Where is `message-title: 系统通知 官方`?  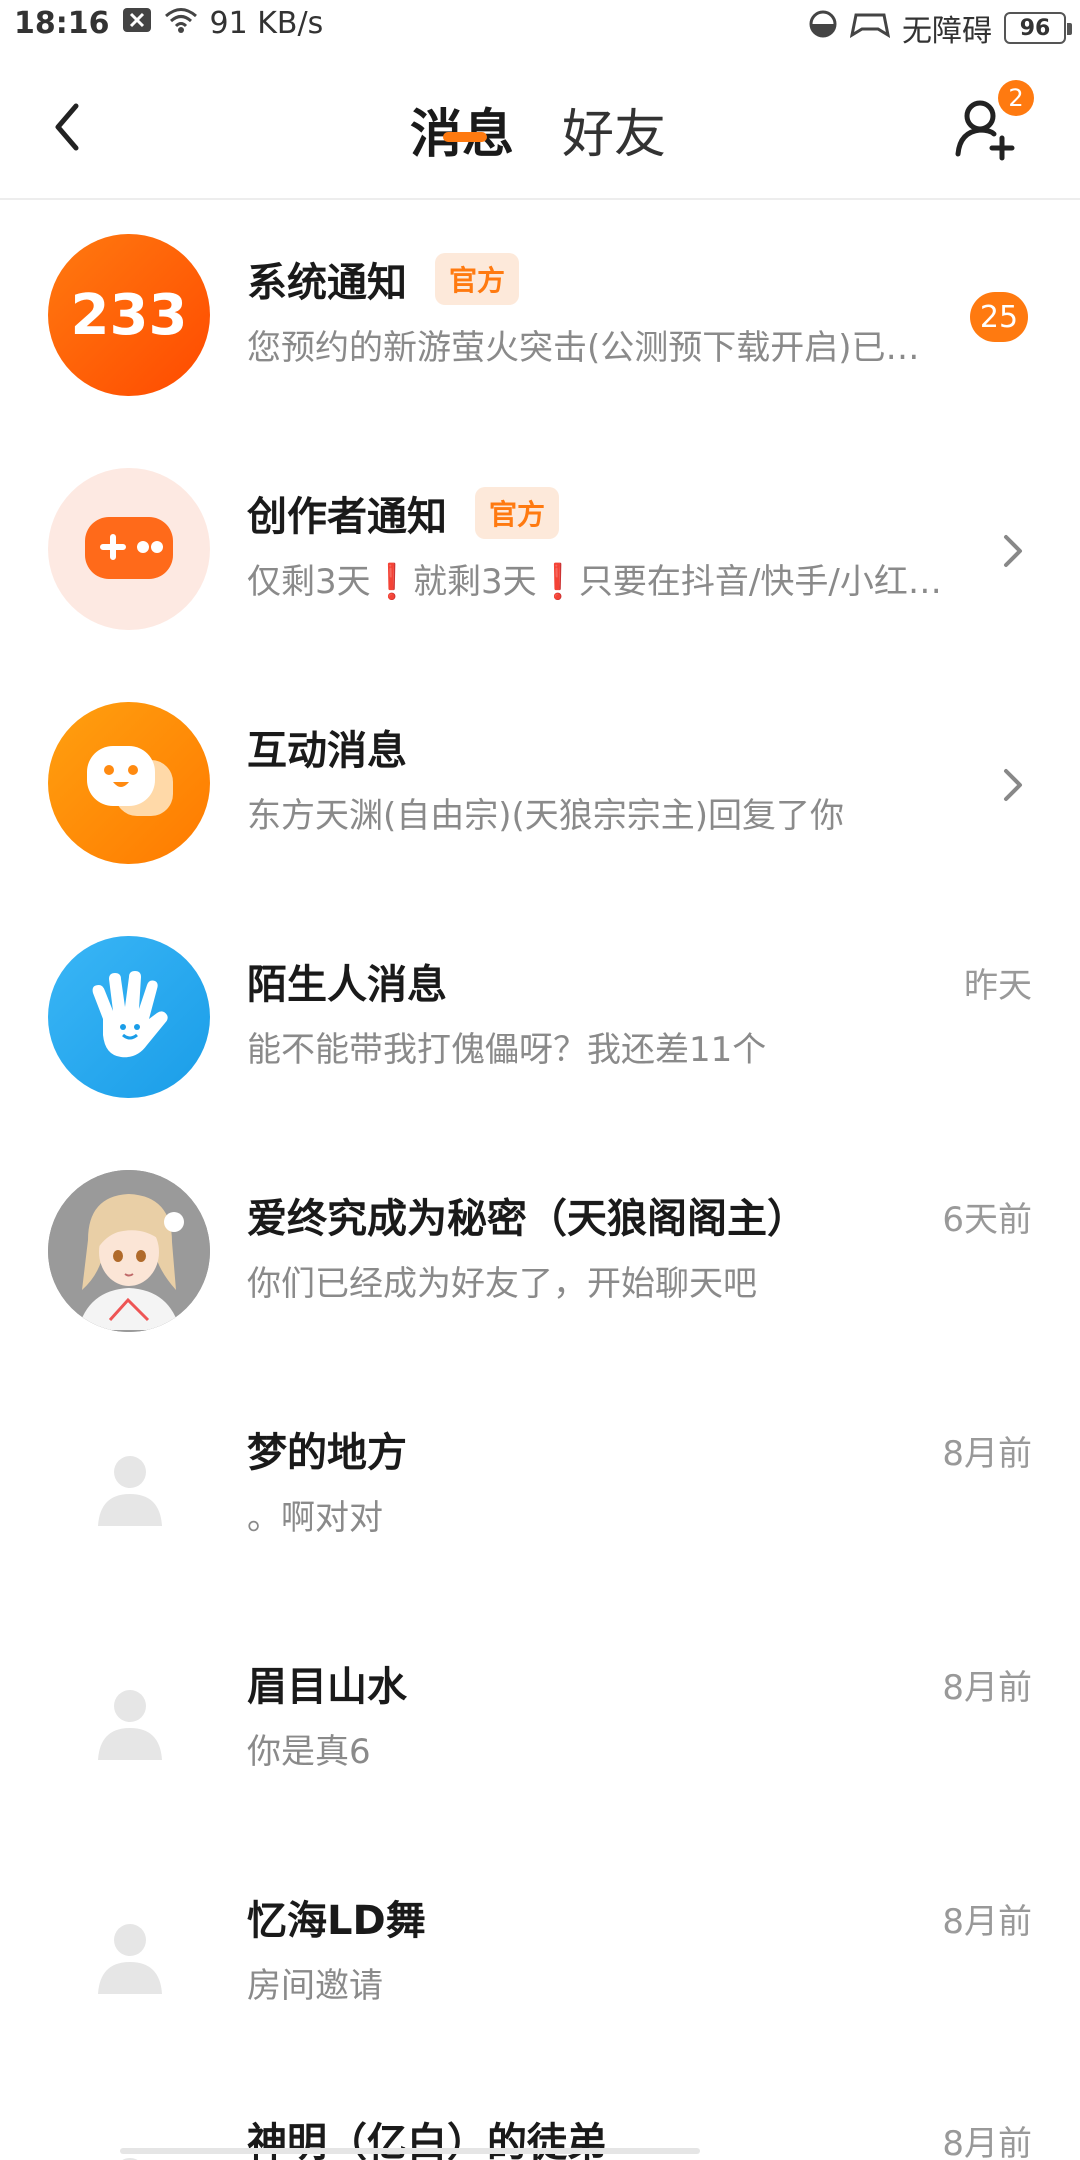
message-title: 系统通知 官方 is located at coordinates (383, 279).